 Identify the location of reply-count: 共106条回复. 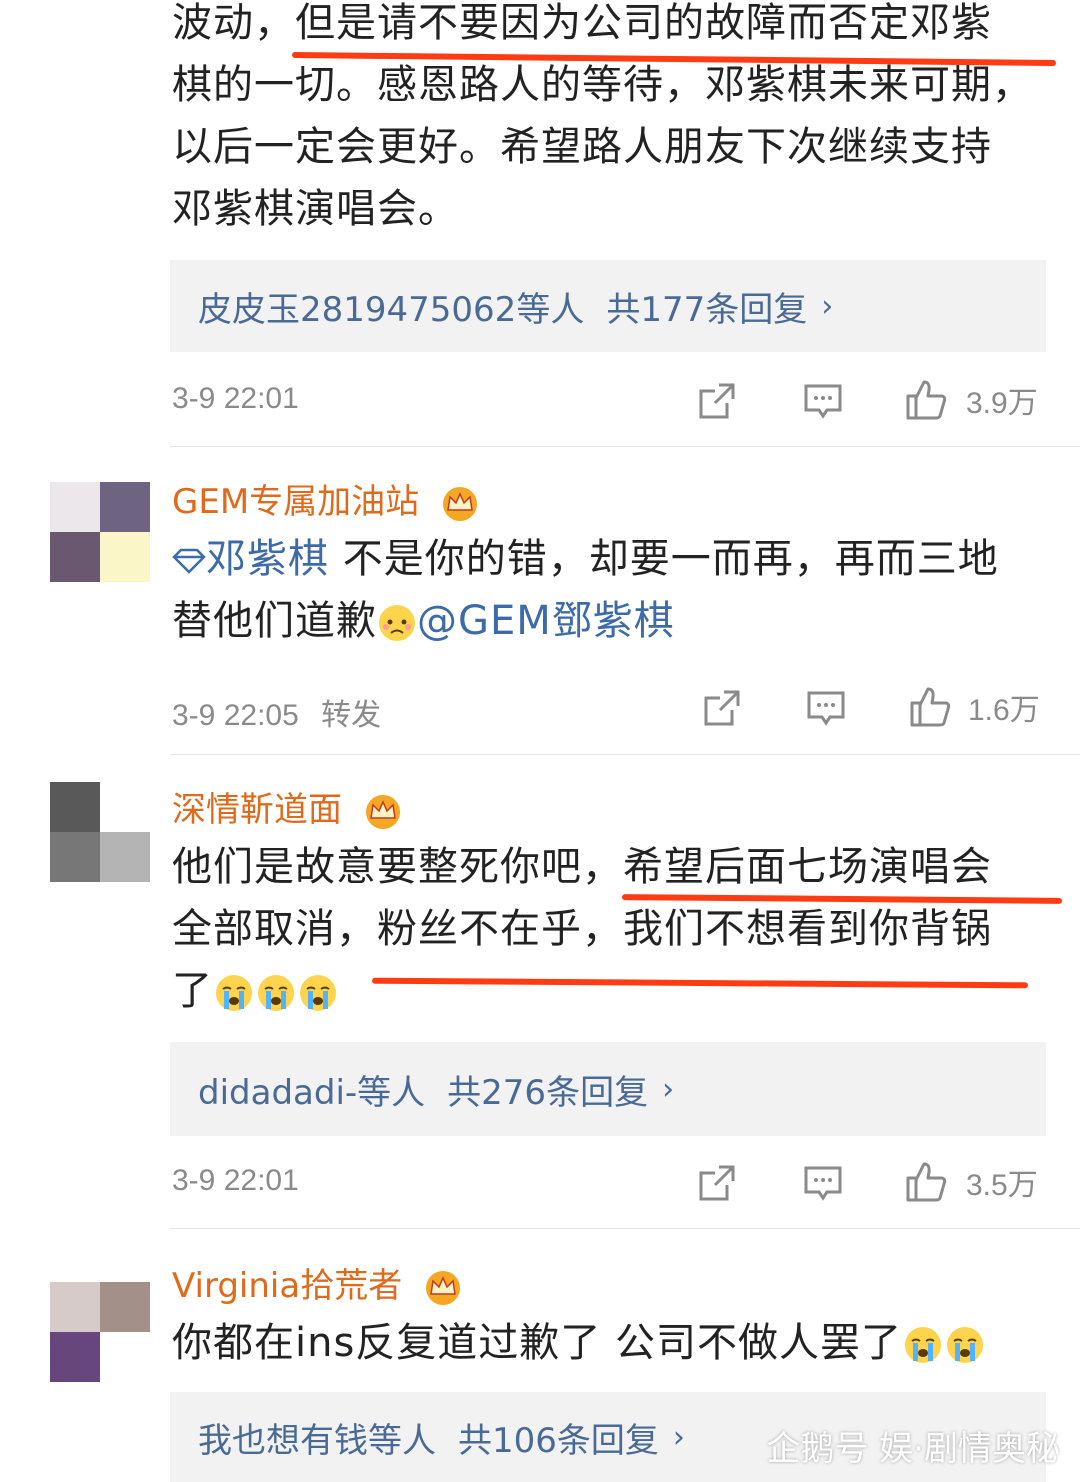
(558, 1440).